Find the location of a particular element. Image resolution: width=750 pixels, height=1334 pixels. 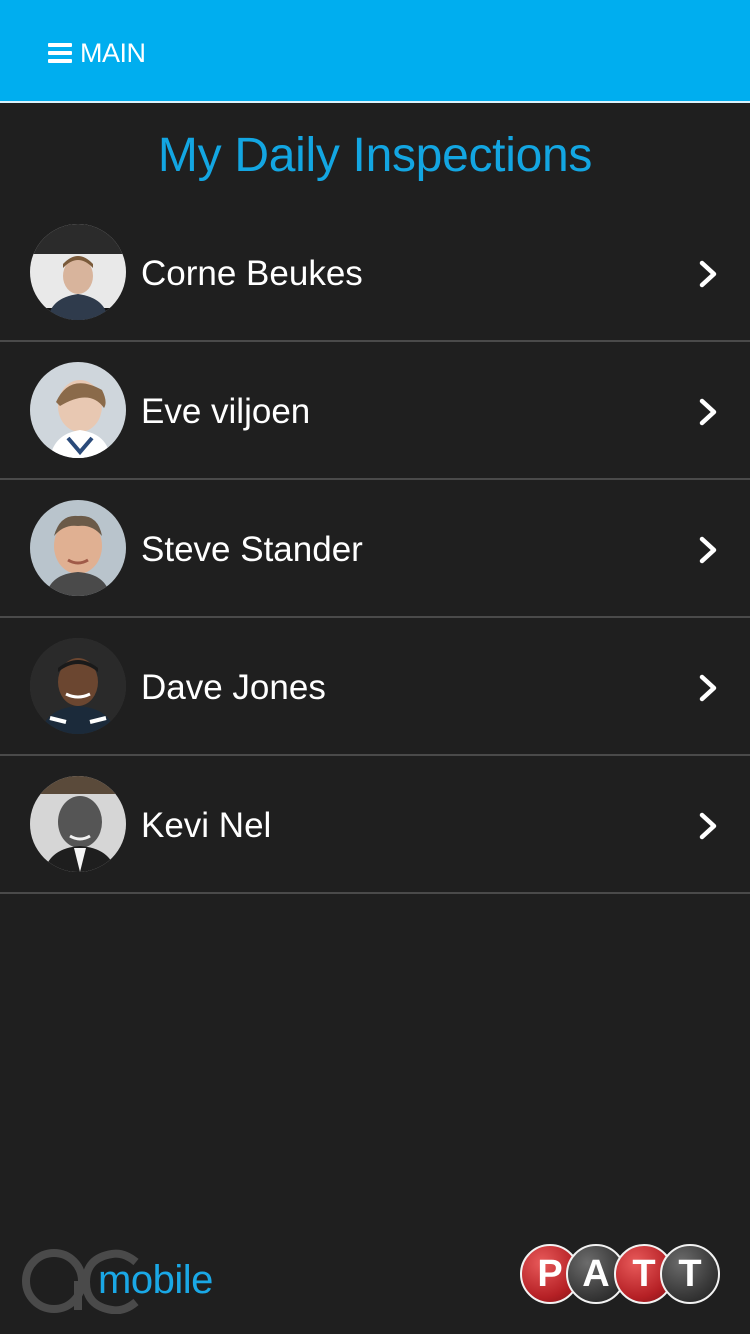

inspector-name: Steve Stander is located at coordinates (252, 549).